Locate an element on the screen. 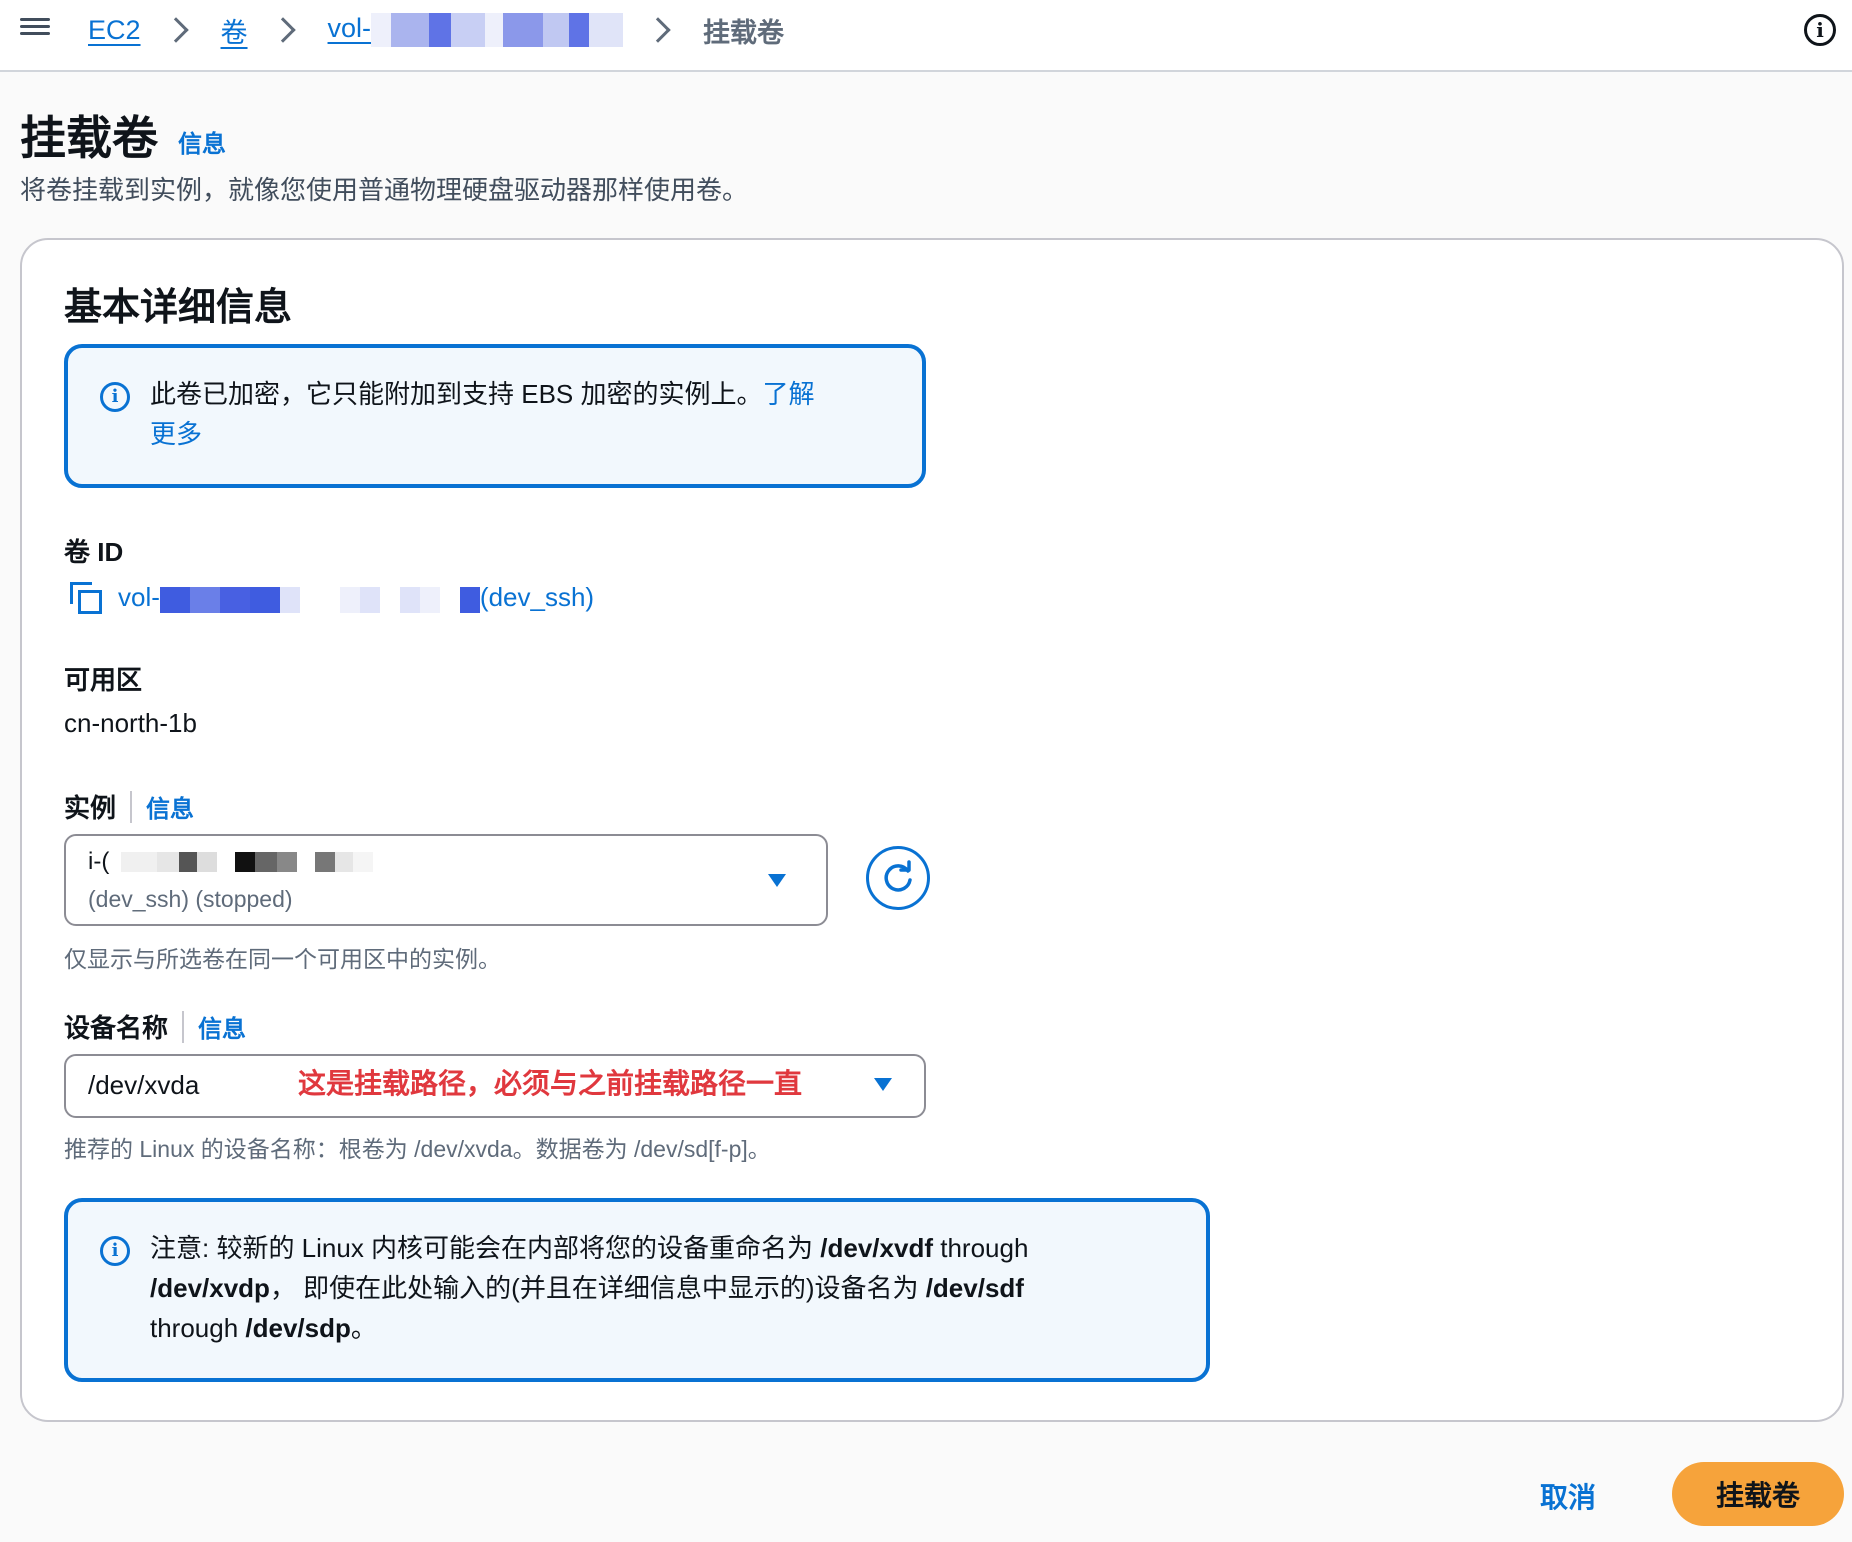  page-description: 将卷挂载到实例，就像您使用普通物理硬盘驱动器那样使用卷。 is located at coordinates (384, 190).